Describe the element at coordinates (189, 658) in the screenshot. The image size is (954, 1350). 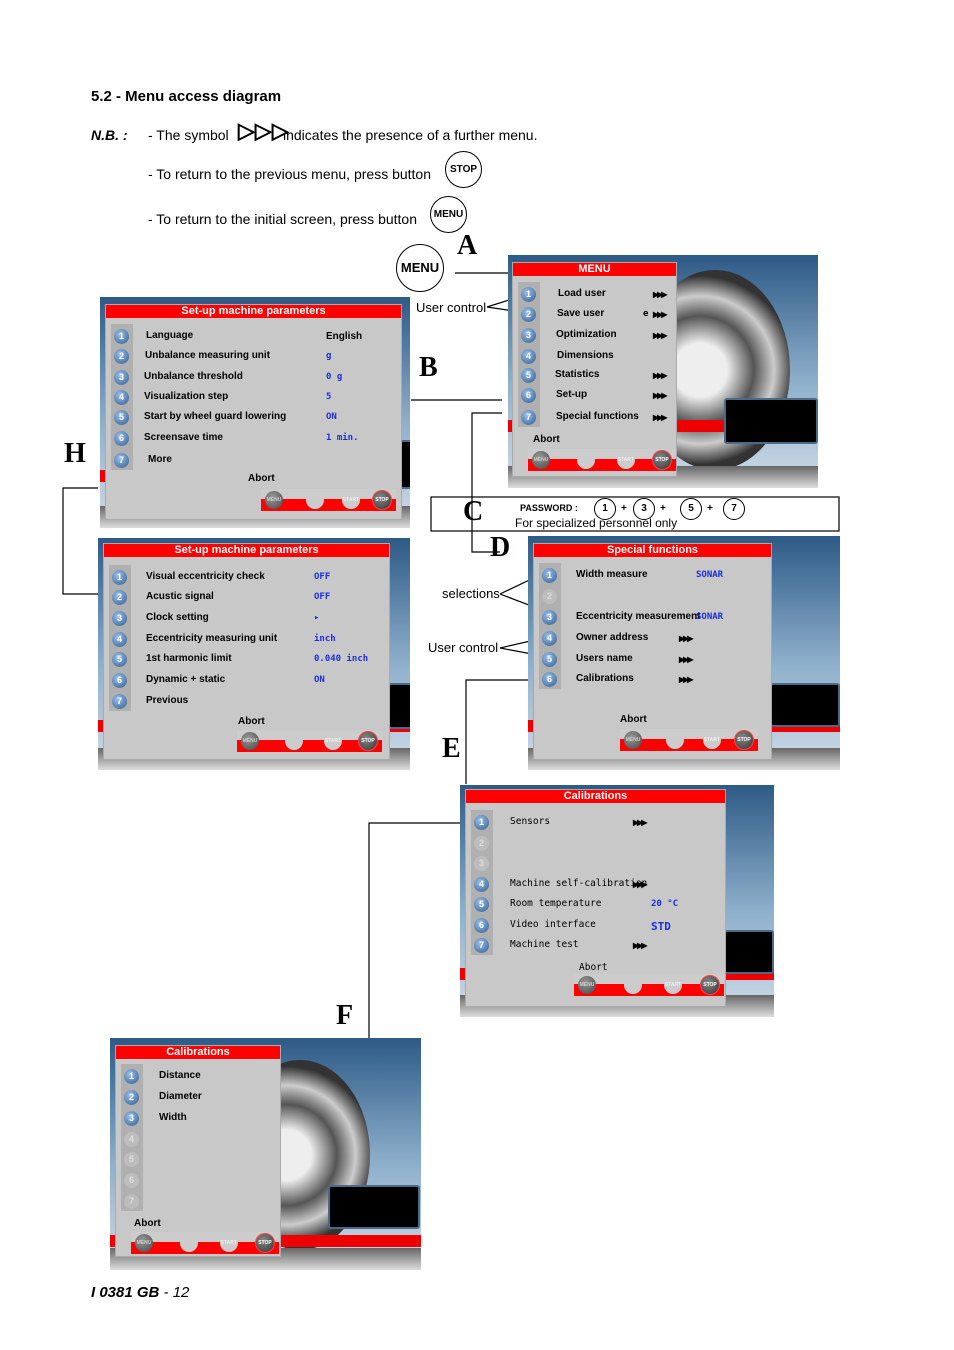
I see `menu-item: 1st harmonic limit` at that location.